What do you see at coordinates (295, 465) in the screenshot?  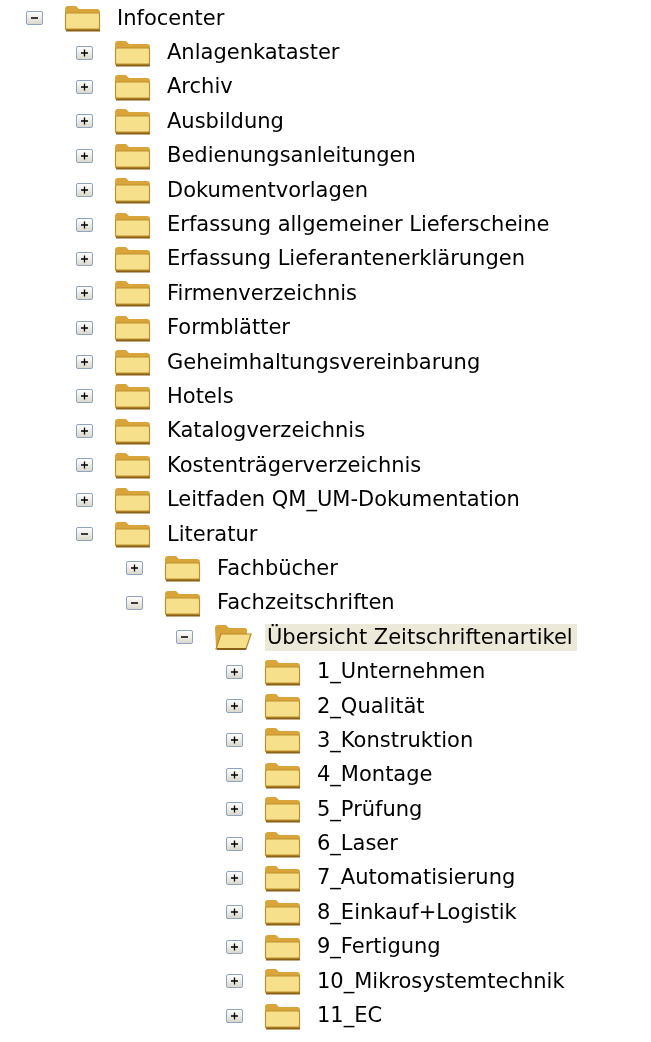 I see `folder-label: Kostenträgerverzeichnis` at bounding box center [295, 465].